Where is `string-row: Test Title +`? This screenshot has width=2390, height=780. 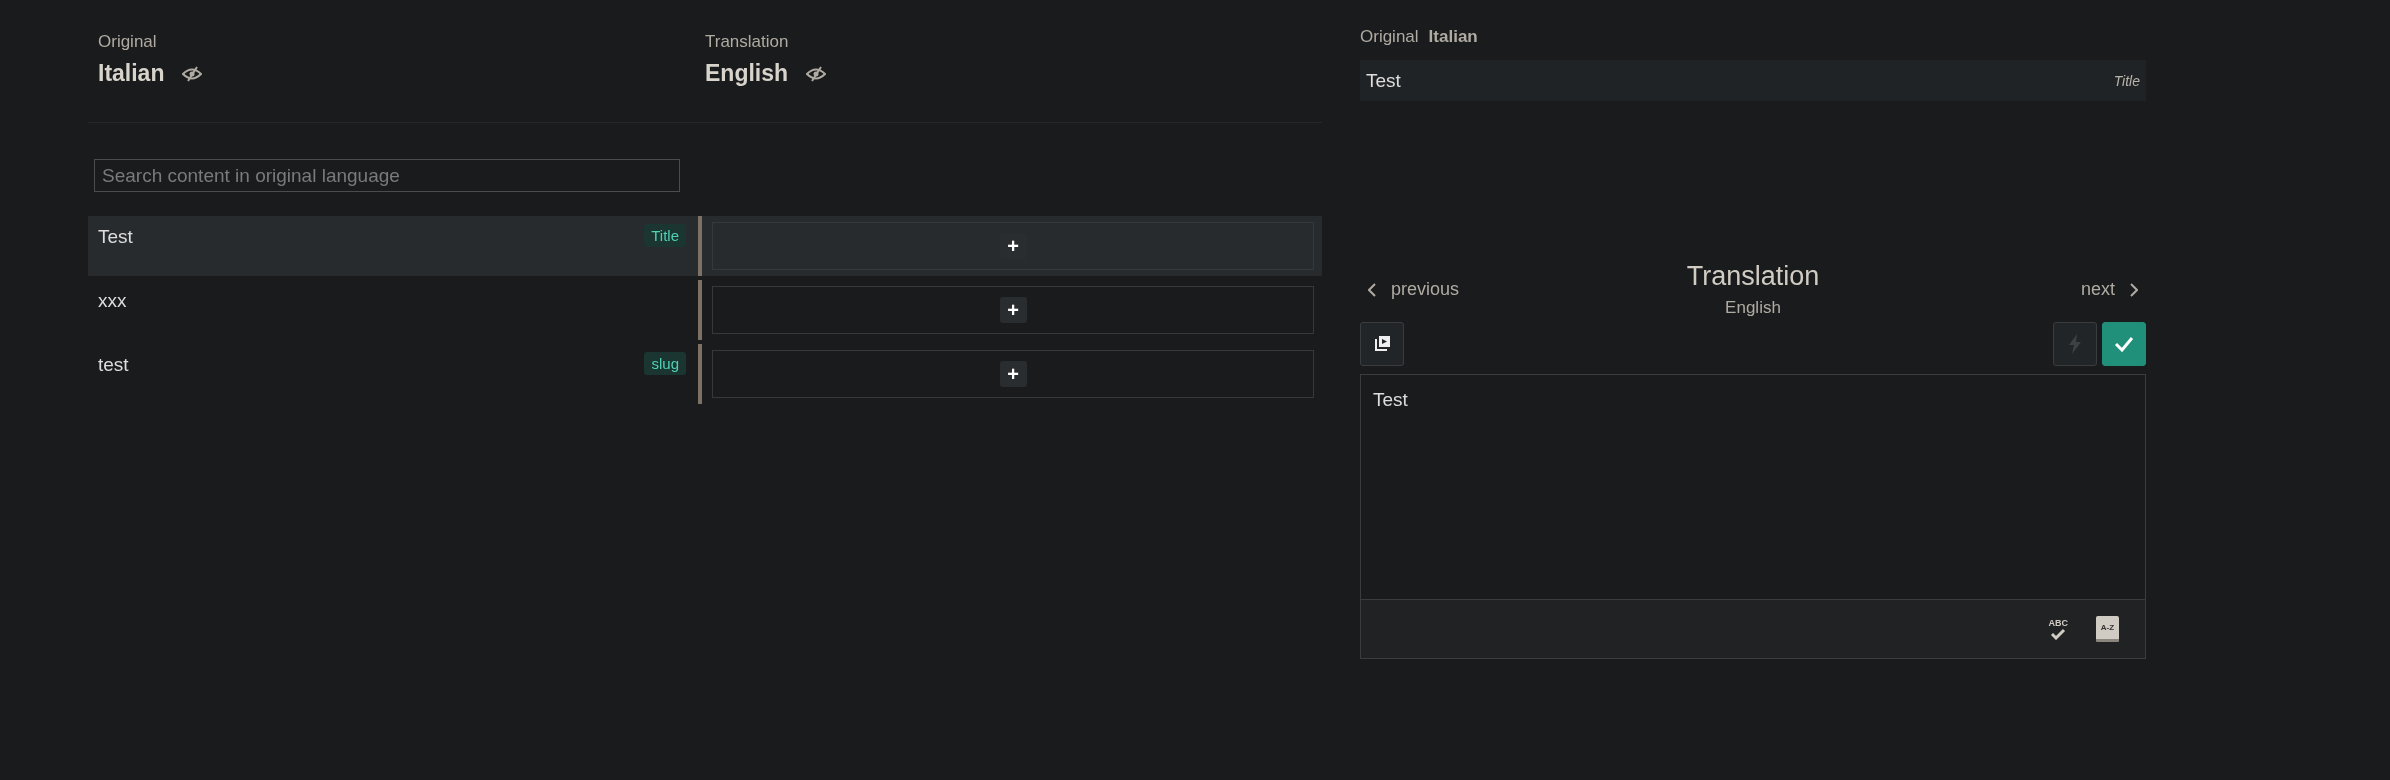 string-row: Test Title + is located at coordinates (705, 246).